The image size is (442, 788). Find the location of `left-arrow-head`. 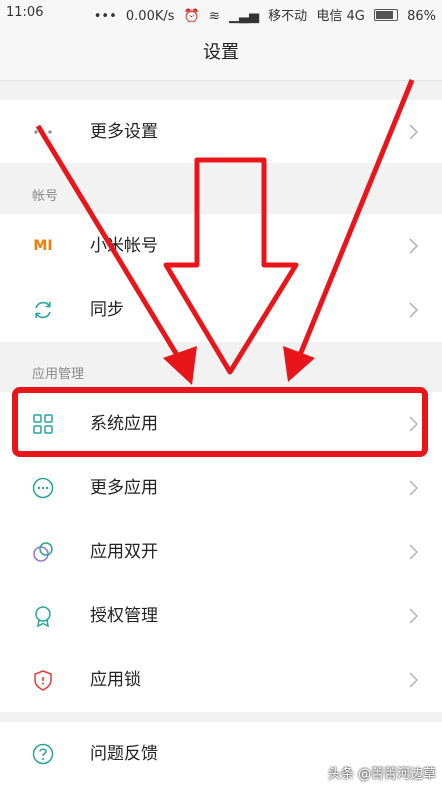

left-arrow-head is located at coordinates (180, 365).